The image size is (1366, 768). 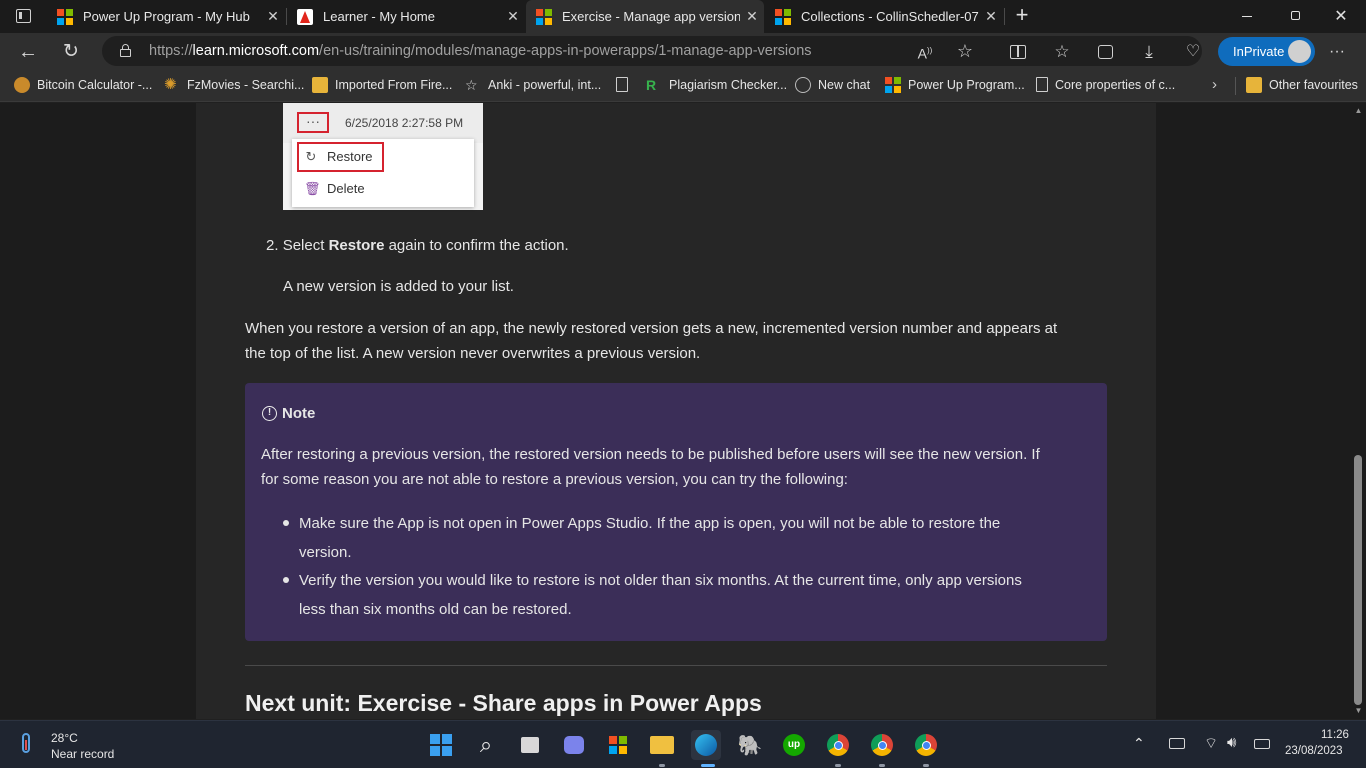 What do you see at coordinates (334, 188) in the screenshot?
I see `menu-item-delete: 🗑 Delete` at bounding box center [334, 188].